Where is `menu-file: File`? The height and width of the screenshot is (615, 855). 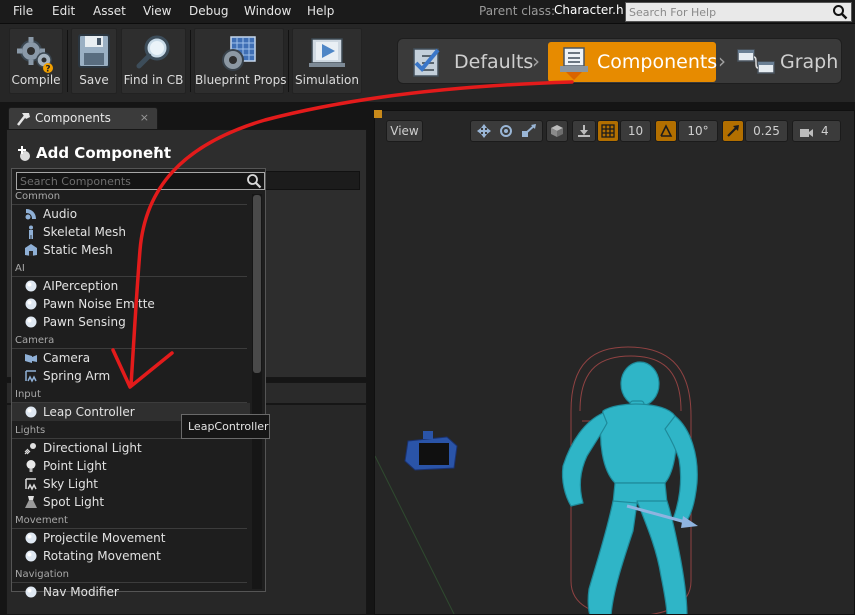
menu-file: File is located at coordinates (23, 11).